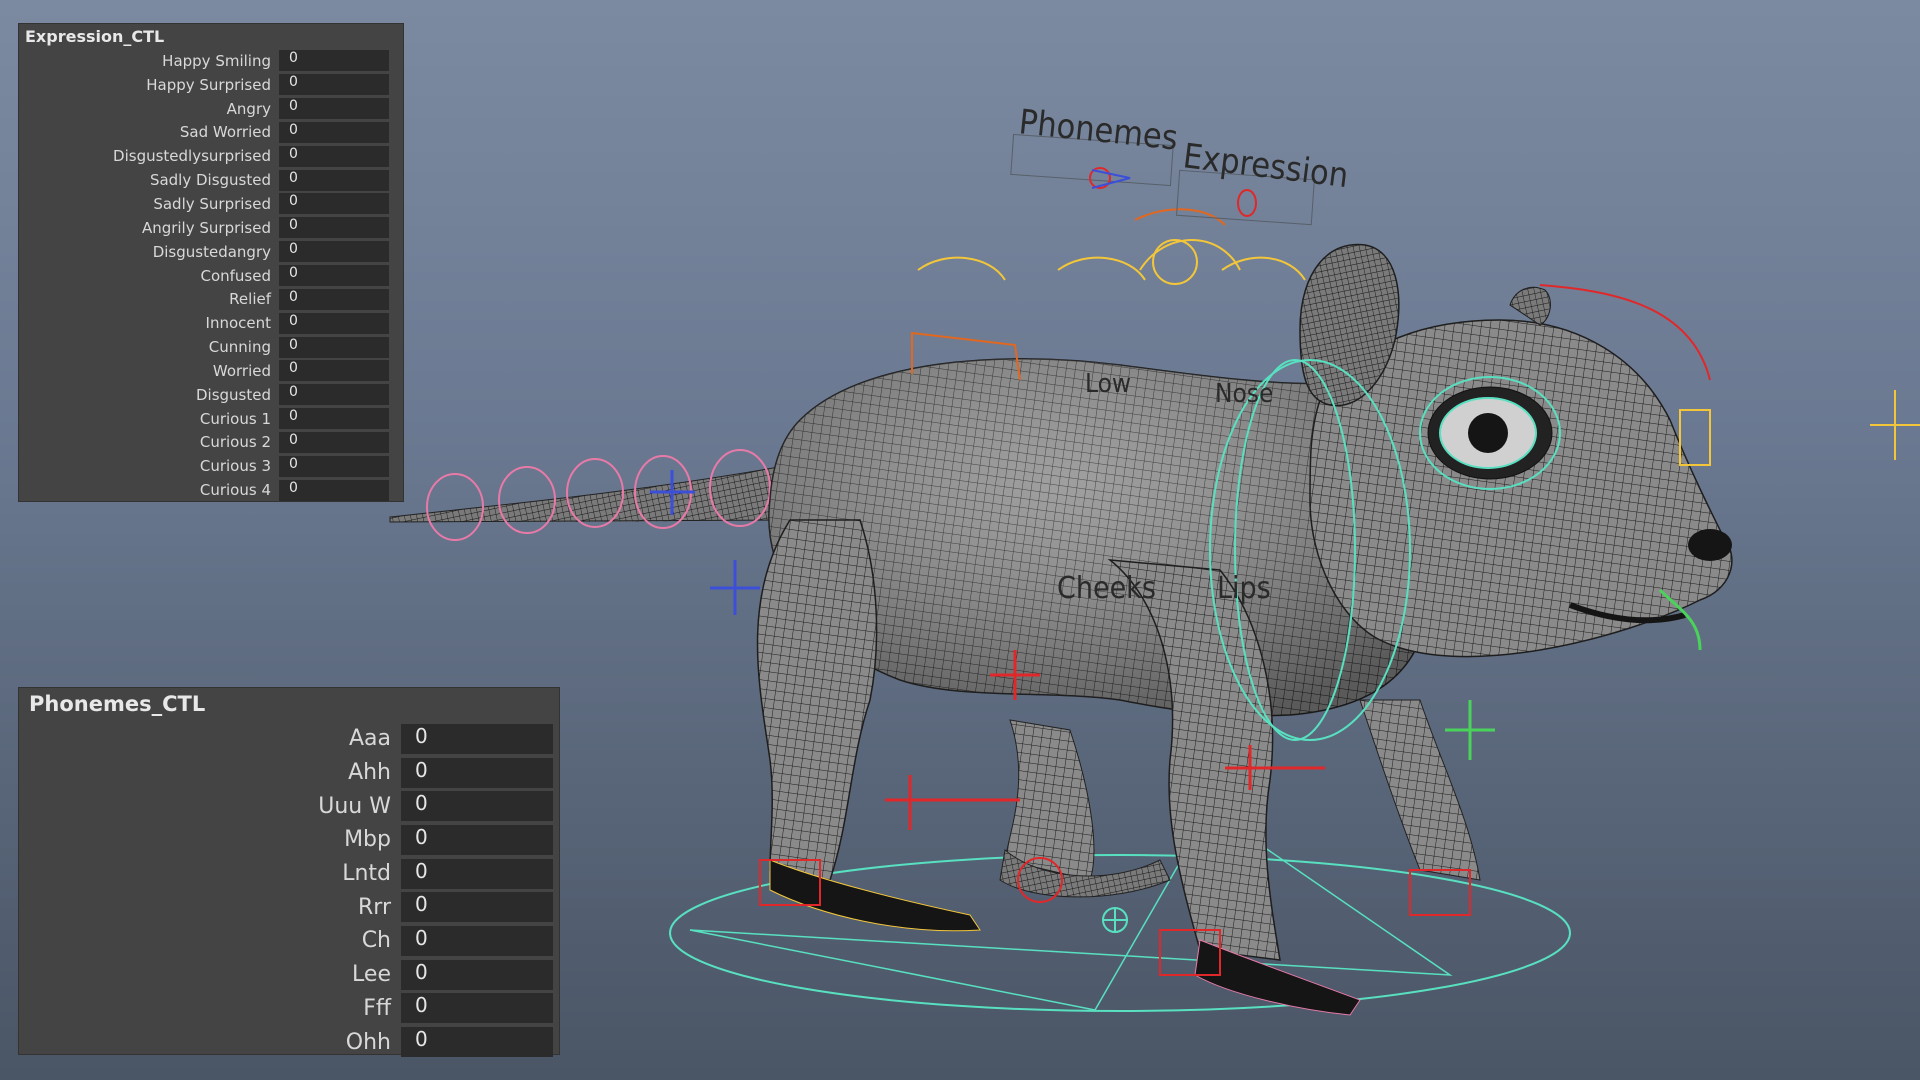  Describe the element at coordinates (238, 323) in the screenshot. I see `expression-attribute-label: Innocent` at that location.